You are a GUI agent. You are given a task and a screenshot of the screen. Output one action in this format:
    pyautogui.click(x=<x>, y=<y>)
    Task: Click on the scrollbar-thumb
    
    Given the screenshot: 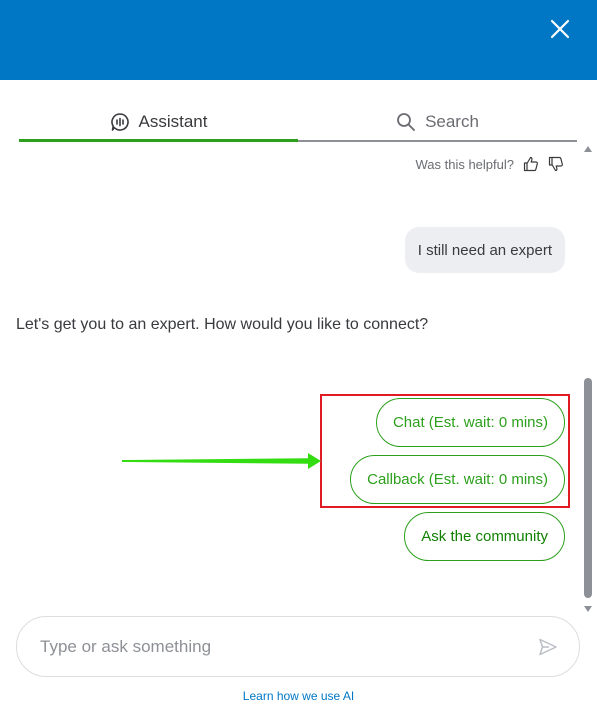 What is the action you would take?
    pyautogui.click(x=588, y=488)
    